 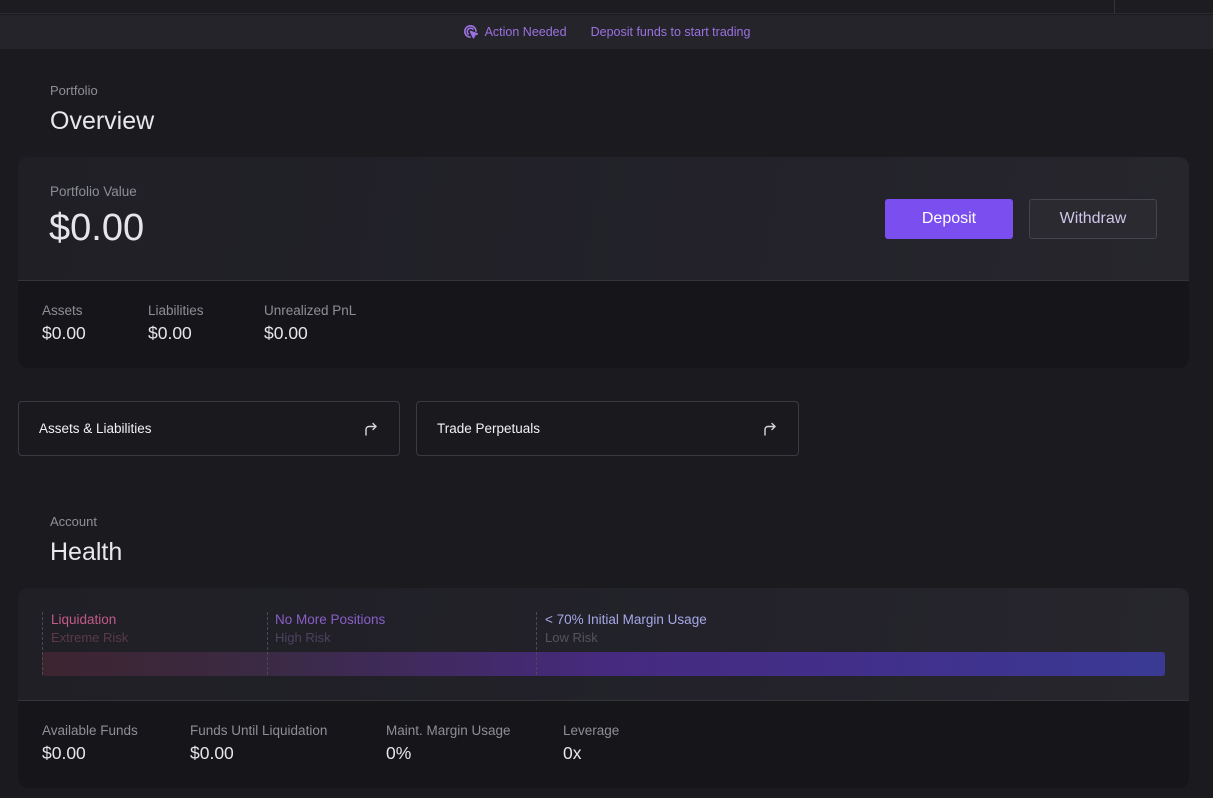 I want to click on trade-perpetuals-link: Trade Perpetuals, so click(x=607, y=428).